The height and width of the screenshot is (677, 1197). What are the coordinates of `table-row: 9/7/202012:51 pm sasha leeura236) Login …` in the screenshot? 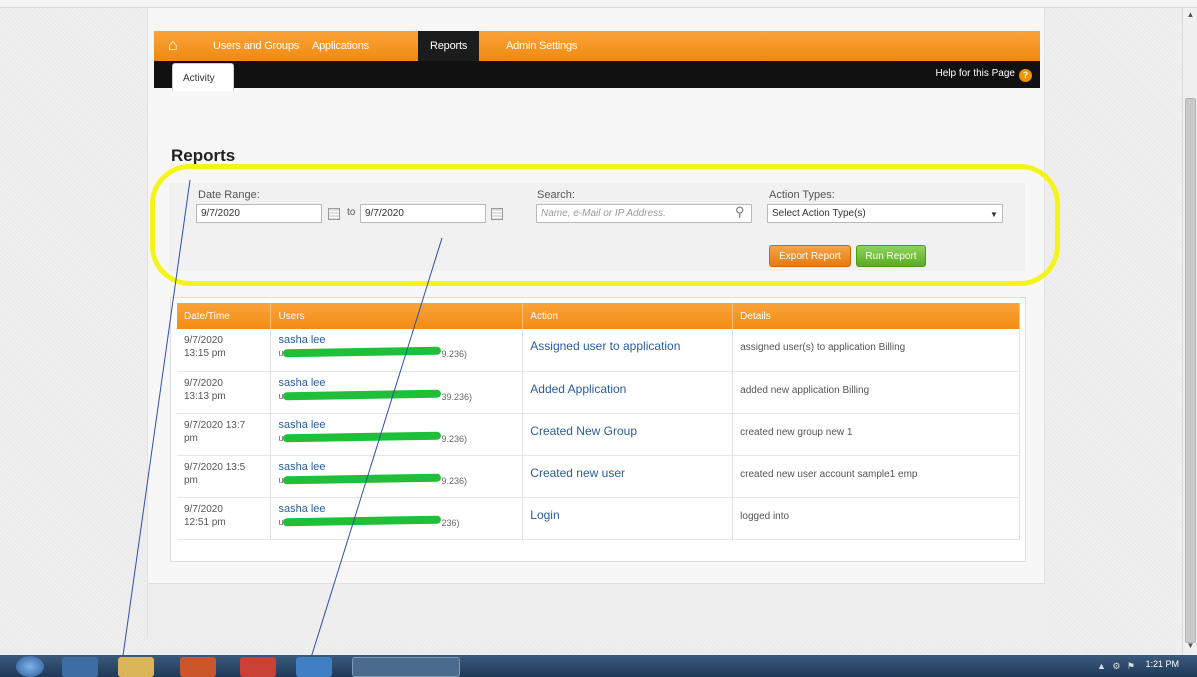 It's located at (598, 518).